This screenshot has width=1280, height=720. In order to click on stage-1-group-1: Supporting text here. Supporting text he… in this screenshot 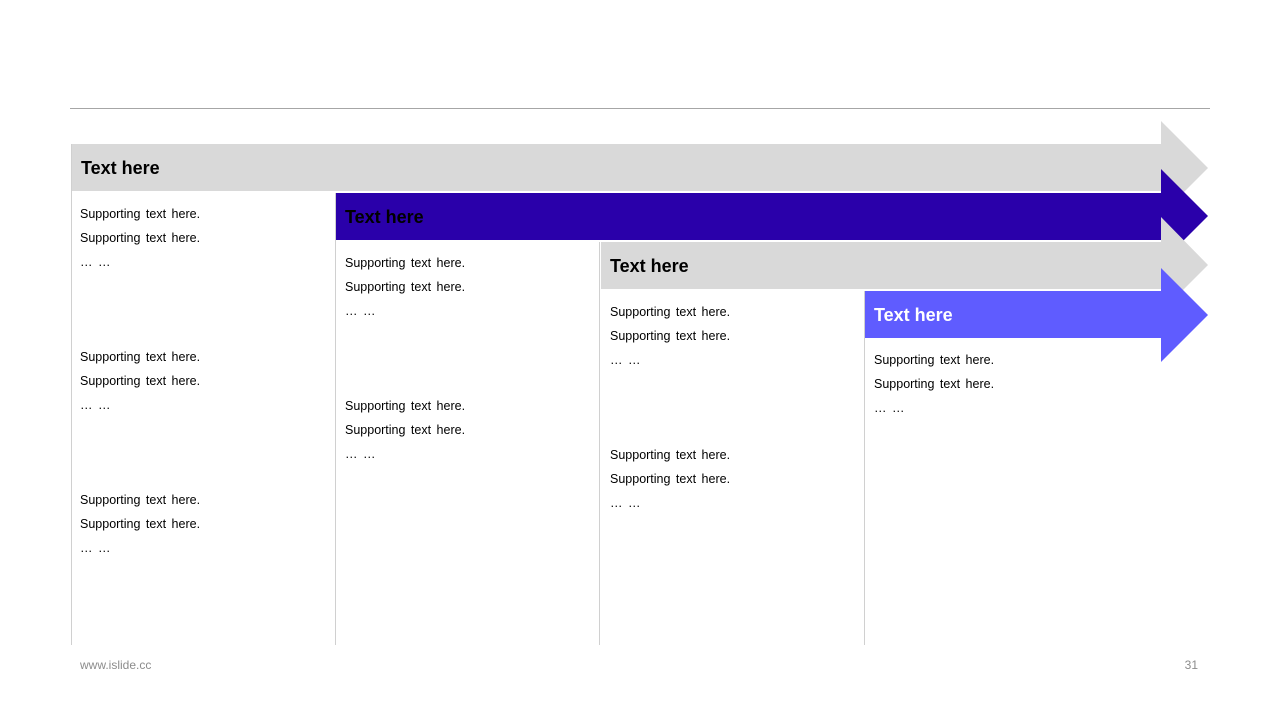, I will do `click(205, 238)`.